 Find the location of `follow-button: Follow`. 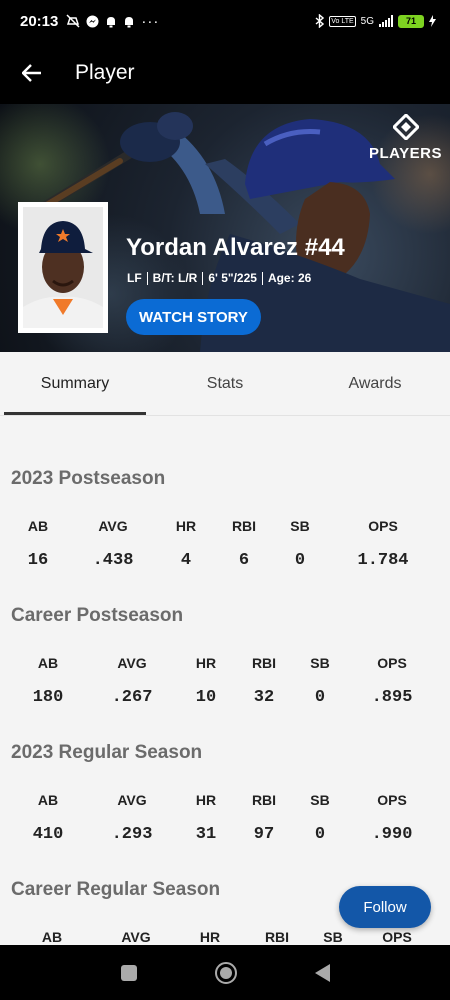

follow-button: Follow is located at coordinates (385, 907).